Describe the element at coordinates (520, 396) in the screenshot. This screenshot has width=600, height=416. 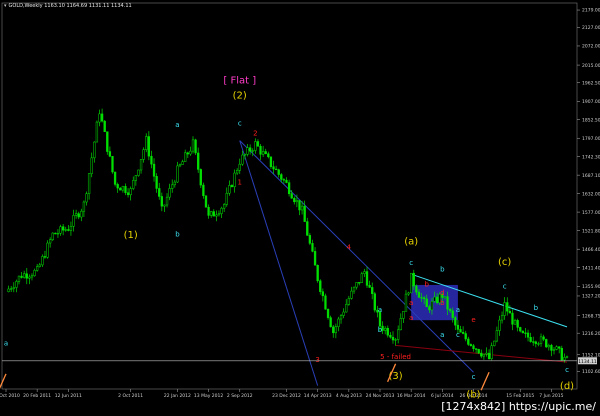
I see `x-tick-label: 15 Feb 2015` at that location.